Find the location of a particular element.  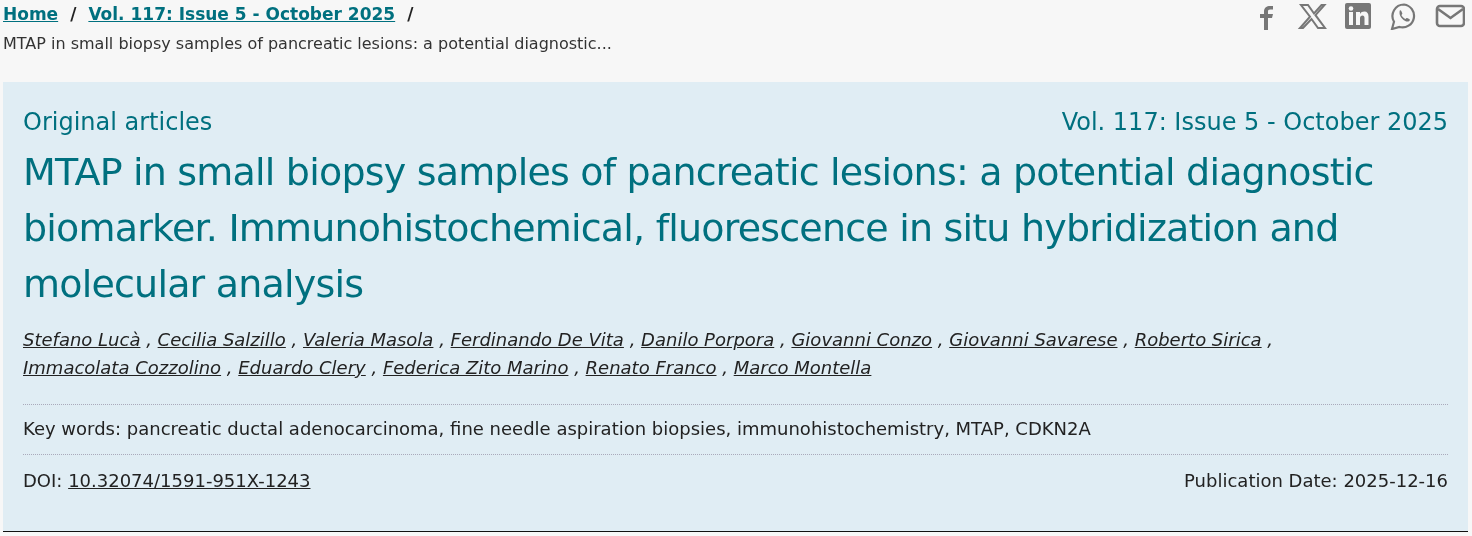

breadcrumb-link: Home is located at coordinates (31, 14).